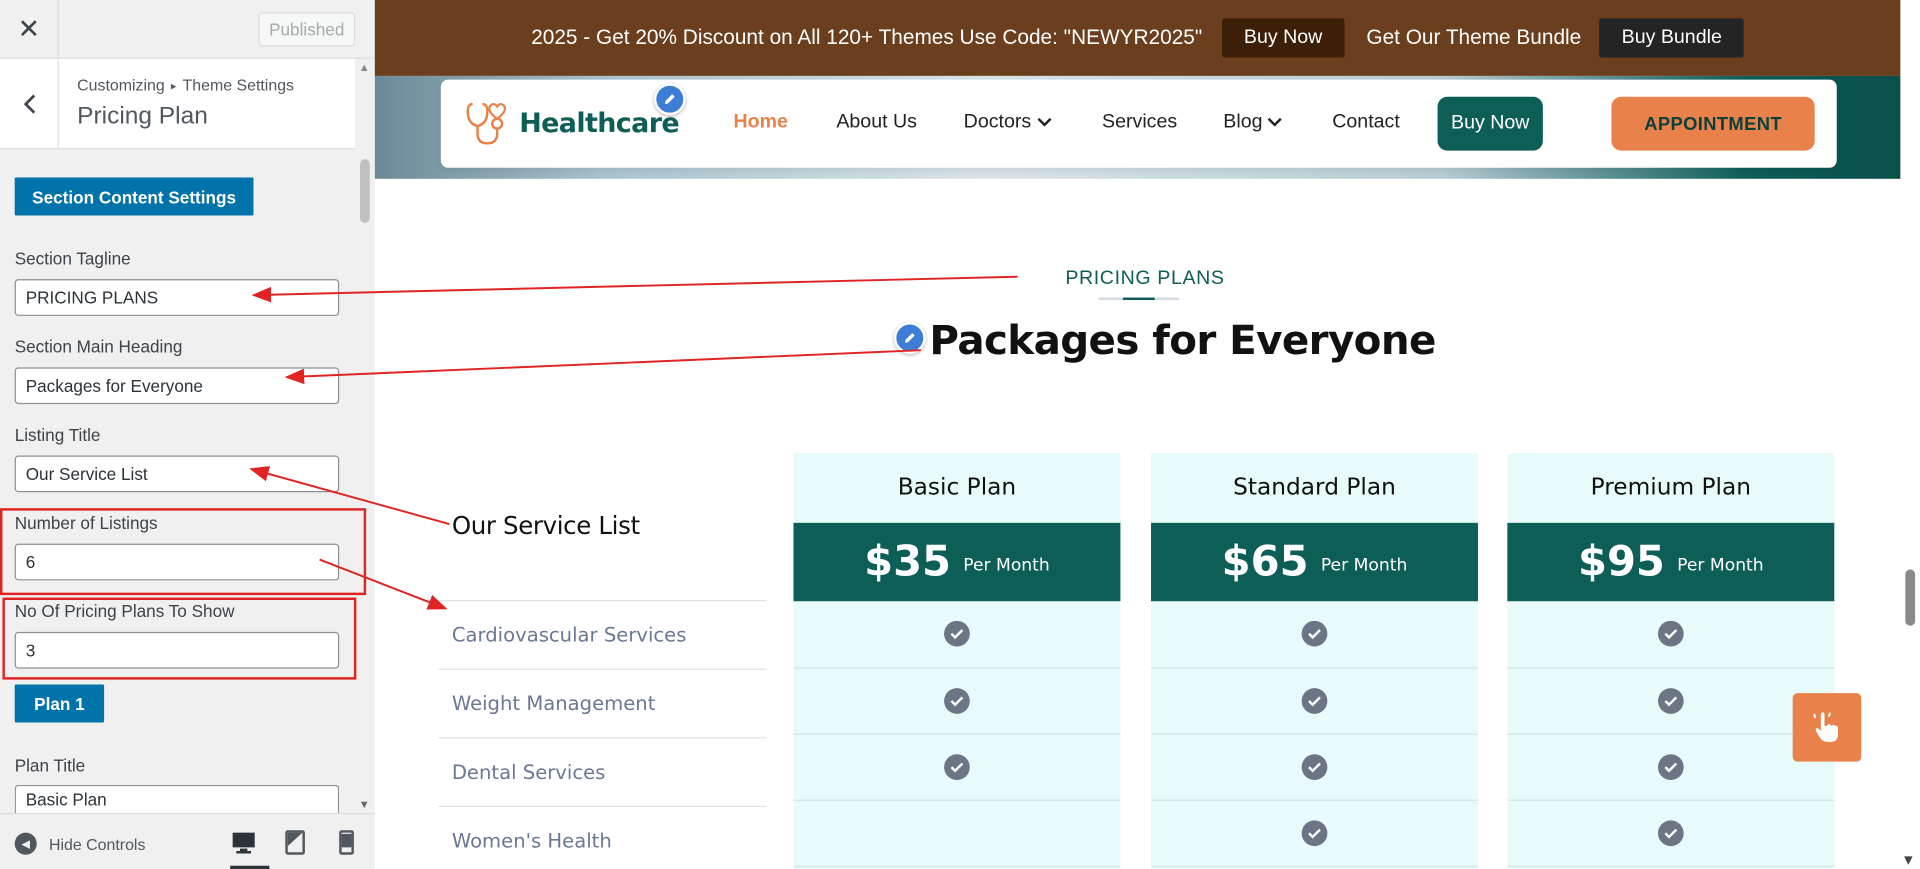  What do you see at coordinates (50, 765) in the screenshot?
I see `plan-title-label: Plan Title` at bounding box center [50, 765].